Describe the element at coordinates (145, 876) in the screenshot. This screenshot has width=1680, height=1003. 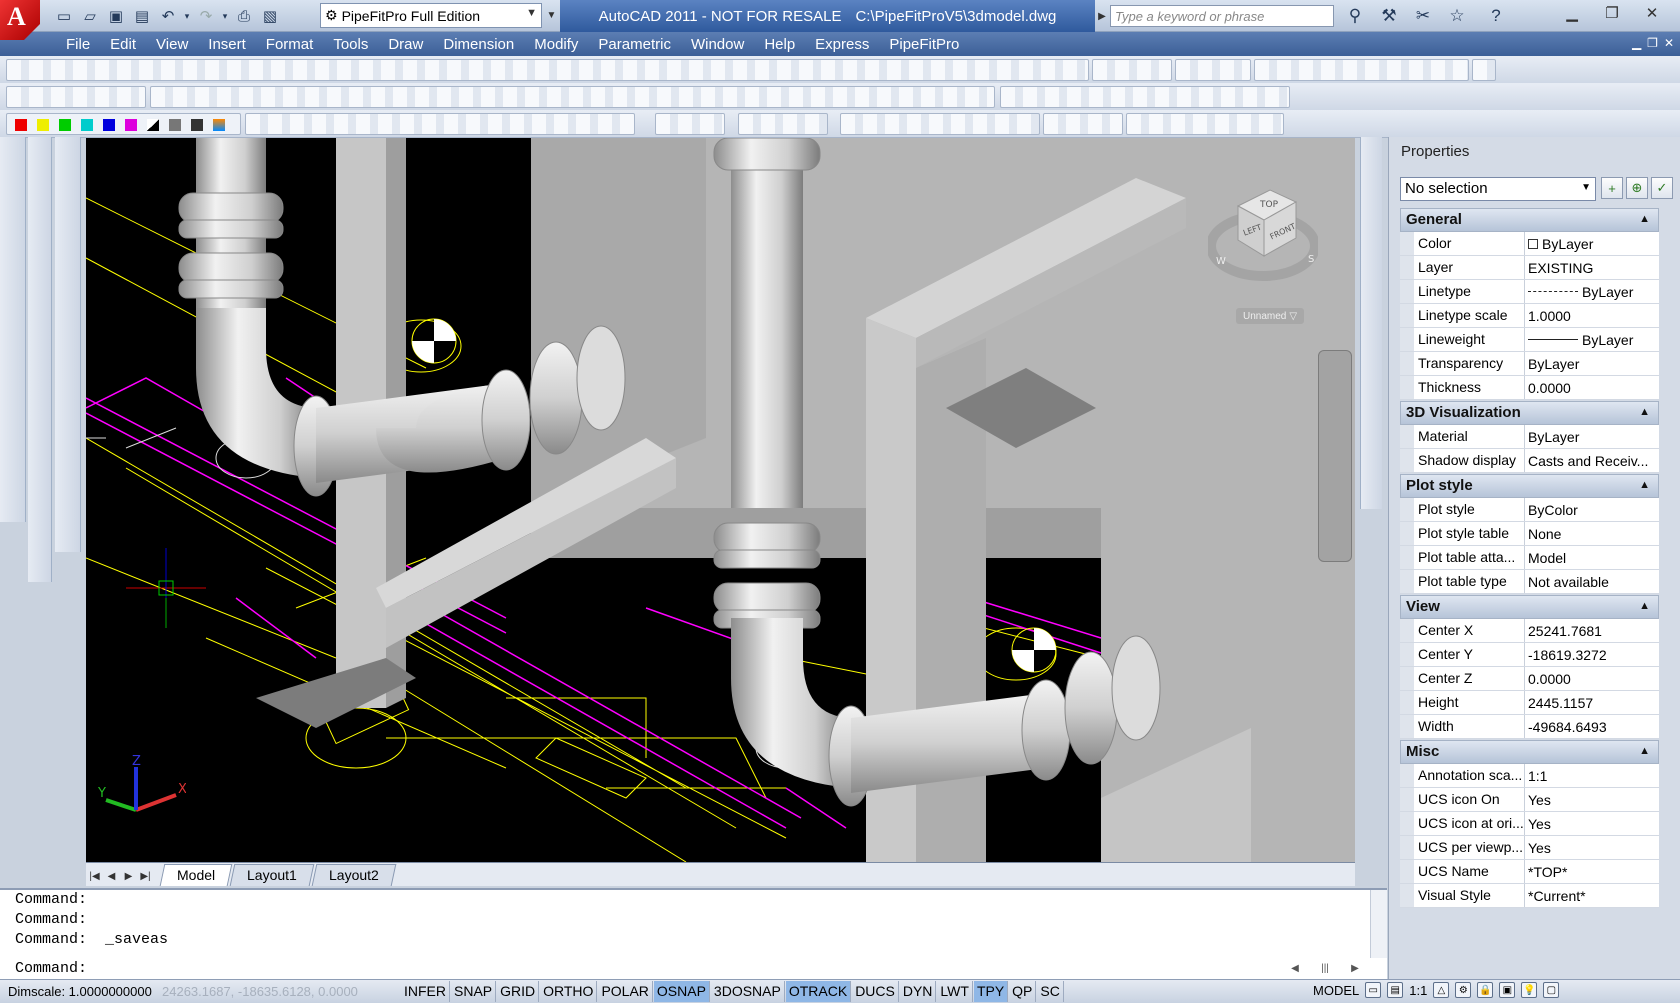
I see `last-tab-icon: ▶|` at that location.